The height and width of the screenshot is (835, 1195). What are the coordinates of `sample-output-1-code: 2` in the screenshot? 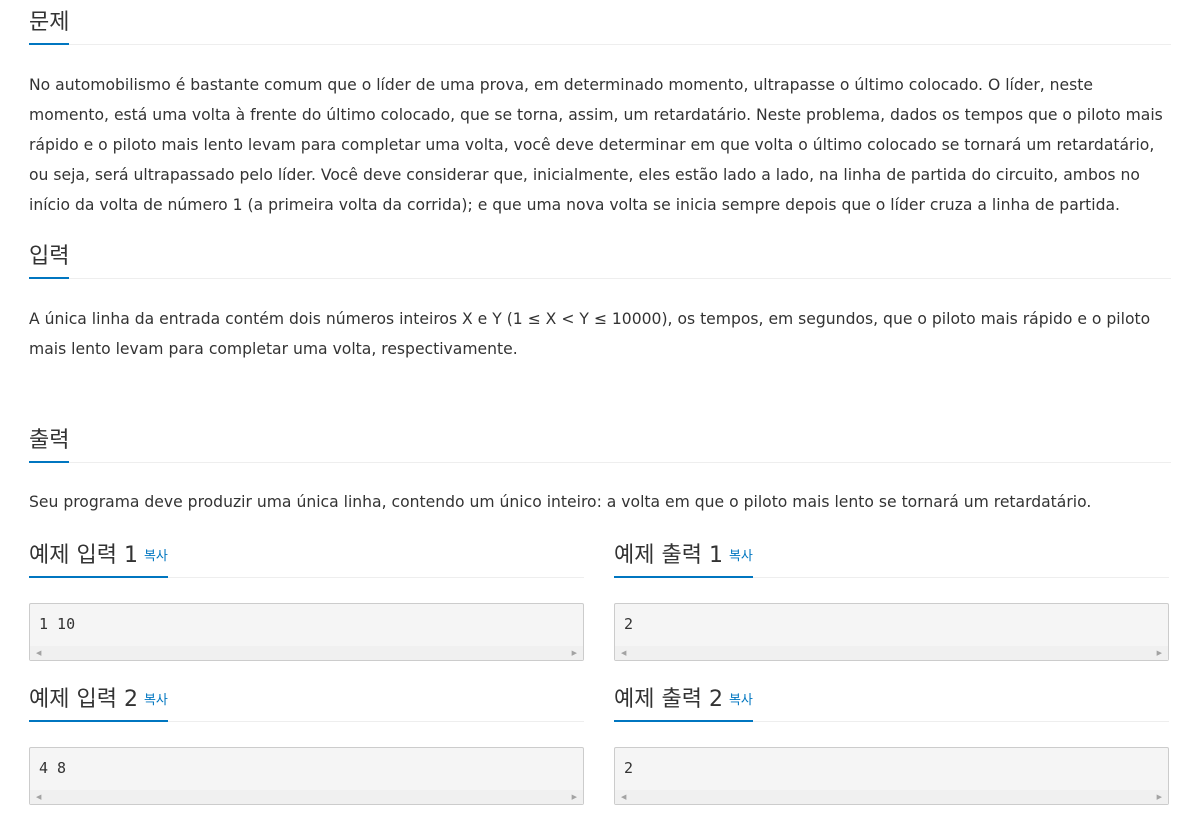 It's located at (629, 624).